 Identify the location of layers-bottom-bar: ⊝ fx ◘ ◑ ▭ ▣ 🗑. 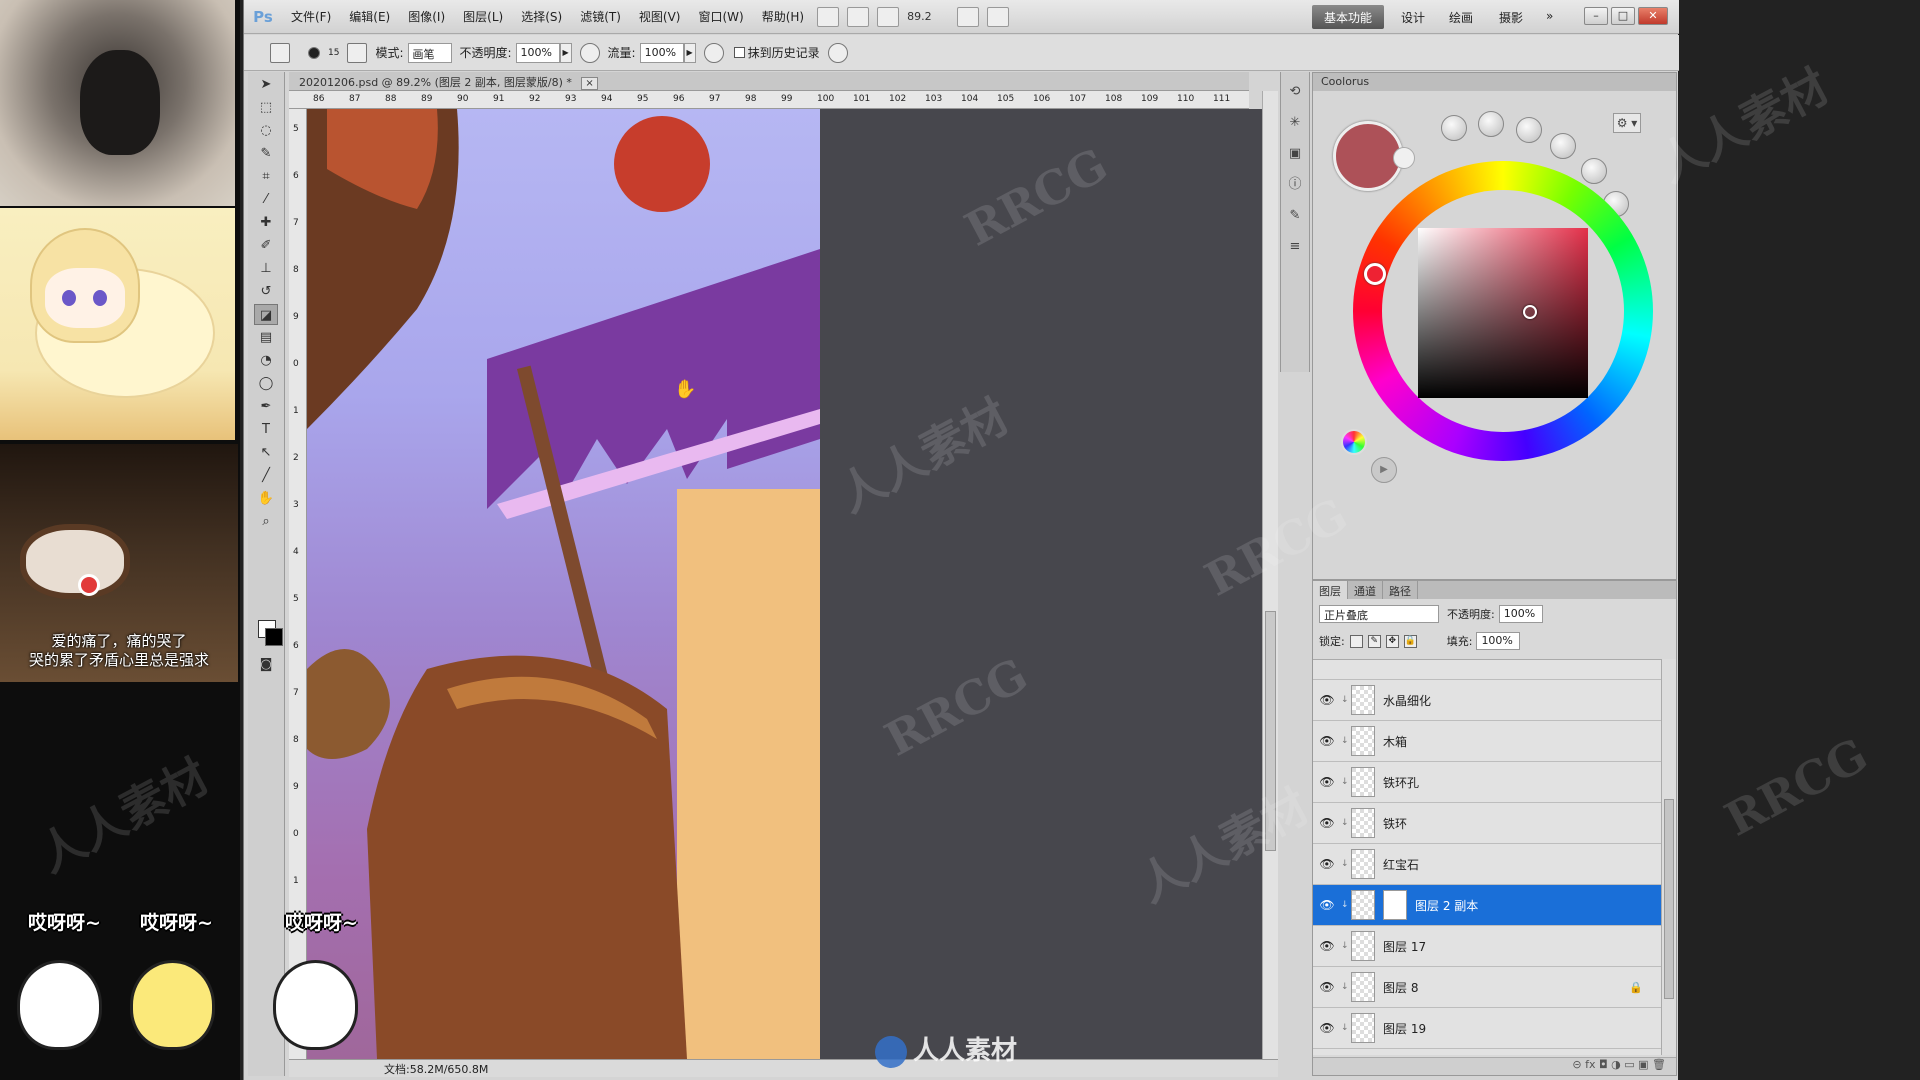
(1494, 1066).